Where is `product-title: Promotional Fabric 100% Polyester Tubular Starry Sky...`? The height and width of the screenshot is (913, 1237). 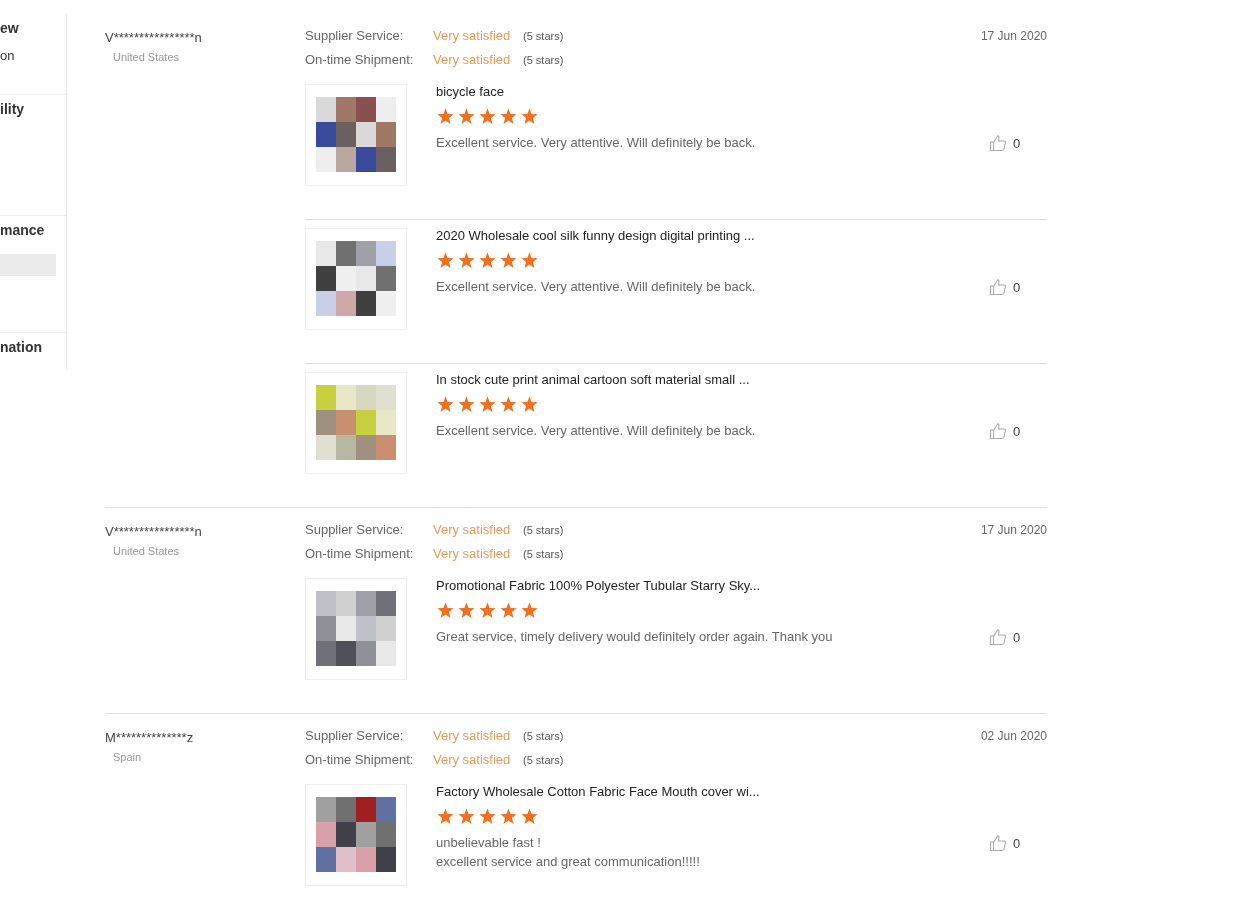
product-title: Promotional Fabric 100% Polyester Tubular Starry Sky... is located at coordinates (598, 585).